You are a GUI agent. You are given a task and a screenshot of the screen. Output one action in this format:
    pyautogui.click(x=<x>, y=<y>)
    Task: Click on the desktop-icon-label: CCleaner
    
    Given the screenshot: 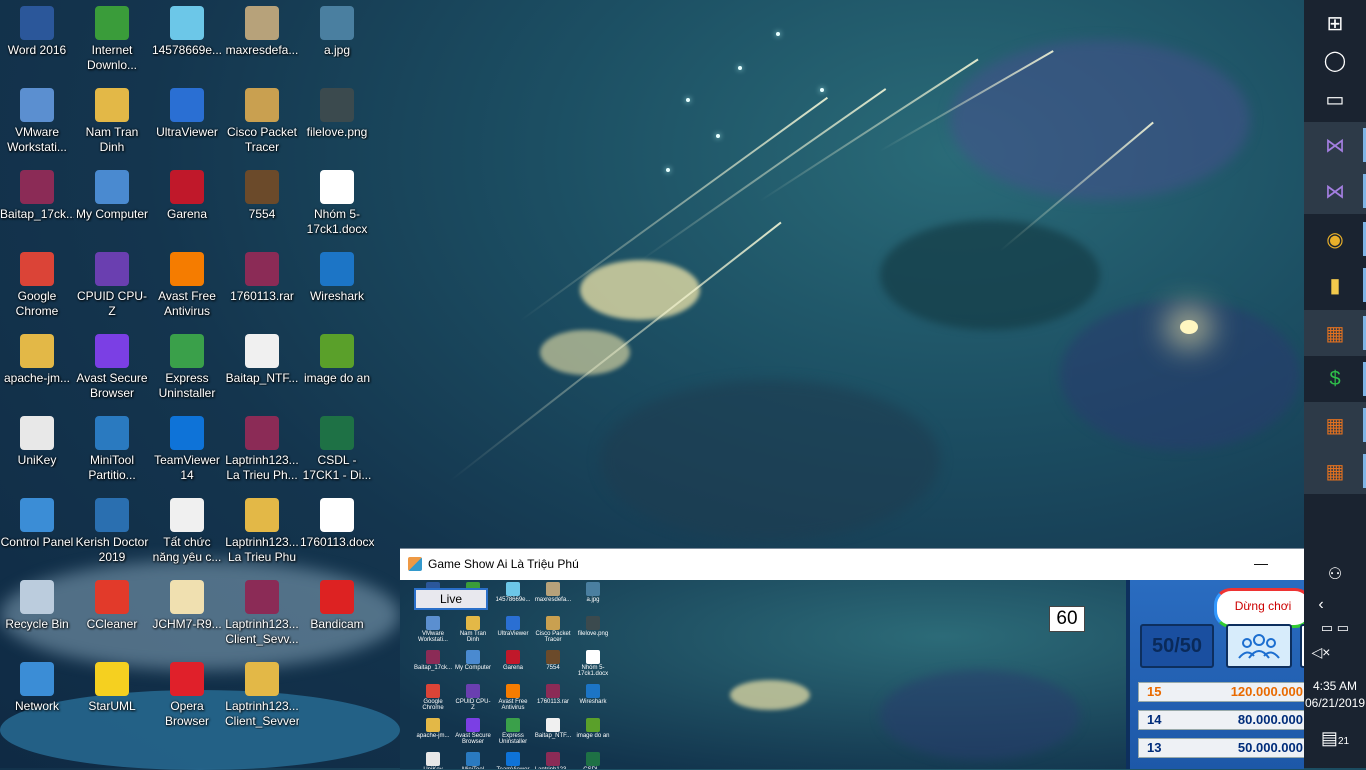 What is the action you would take?
    pyautogui.click(x=112, y=624)
    